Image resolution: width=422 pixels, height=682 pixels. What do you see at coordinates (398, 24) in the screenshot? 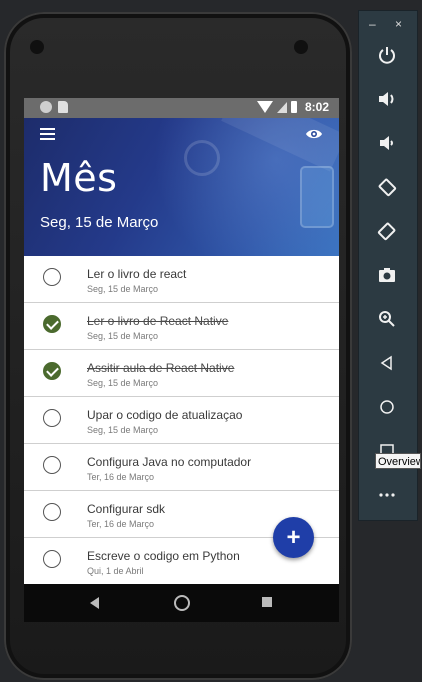
I see `close-button: ×` at bounding box center [398, 24].